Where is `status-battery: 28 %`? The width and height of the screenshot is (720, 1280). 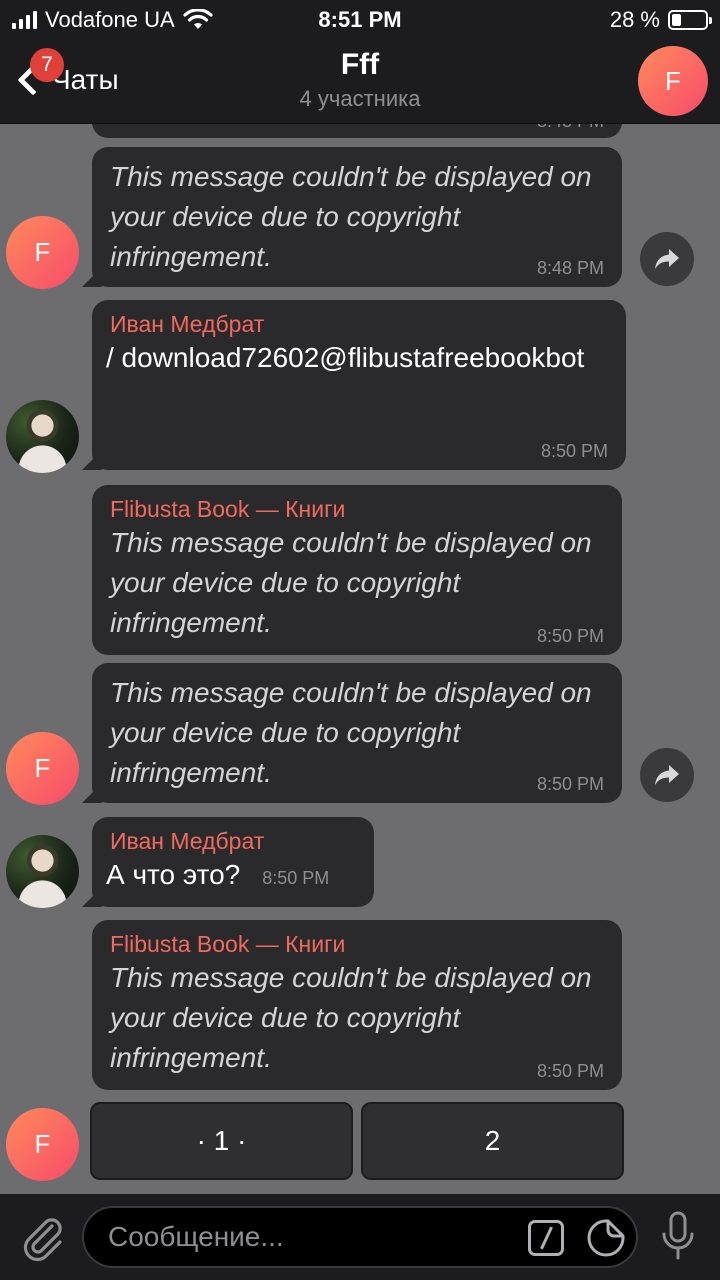 status-battery: 28 % is located at coordinates (660, 20).